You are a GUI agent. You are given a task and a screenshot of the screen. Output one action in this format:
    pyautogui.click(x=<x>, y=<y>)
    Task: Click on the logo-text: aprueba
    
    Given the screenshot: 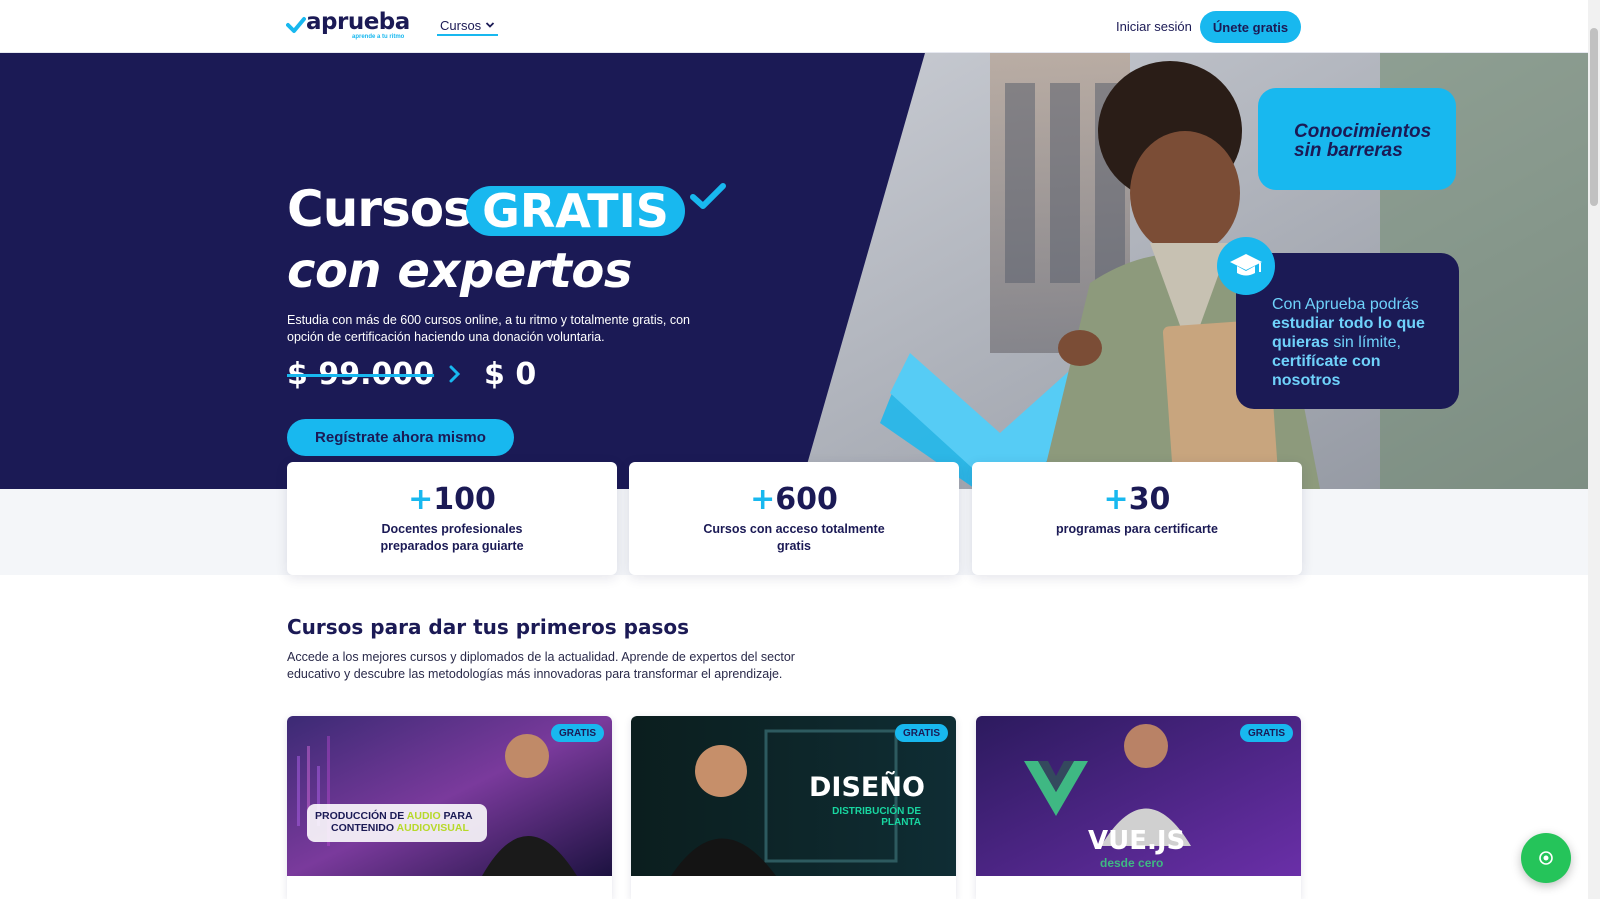 What is the action you would take?
    pyautogui.click(x=358, y=22)
    